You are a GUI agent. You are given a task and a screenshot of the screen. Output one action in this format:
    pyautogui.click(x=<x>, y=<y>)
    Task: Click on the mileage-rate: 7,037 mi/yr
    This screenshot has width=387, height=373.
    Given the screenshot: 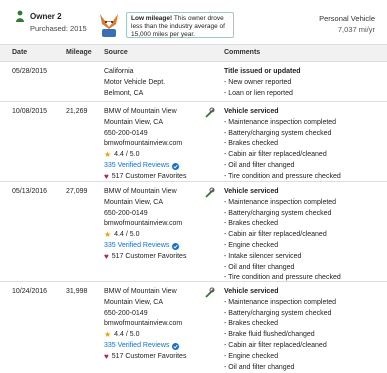 What is the action you would take?
    pyautogui.click(x=356, y=29)
    